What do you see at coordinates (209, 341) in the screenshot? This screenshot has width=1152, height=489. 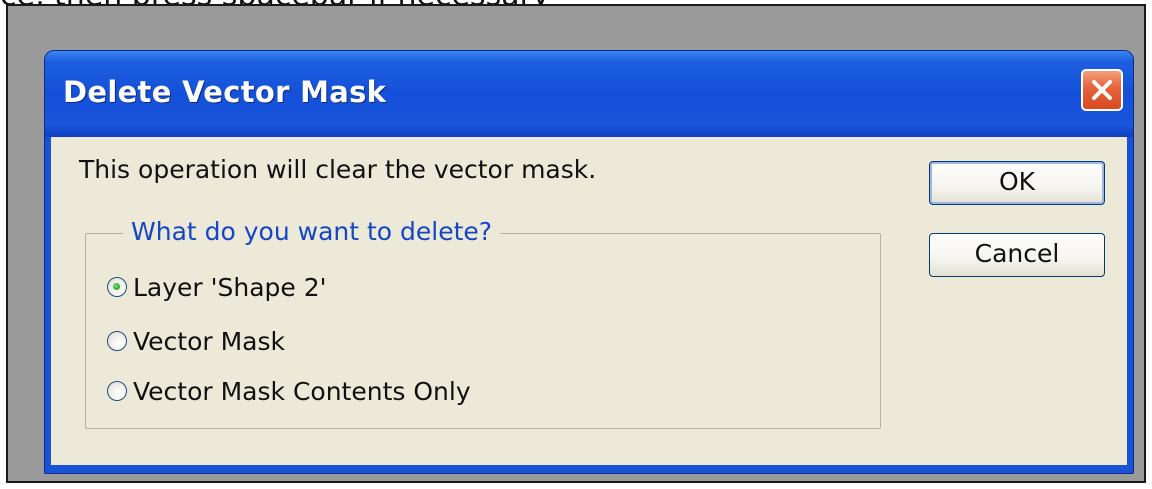 I see `radio-option-label: Vector Mask` at bounding box center [209, 341].